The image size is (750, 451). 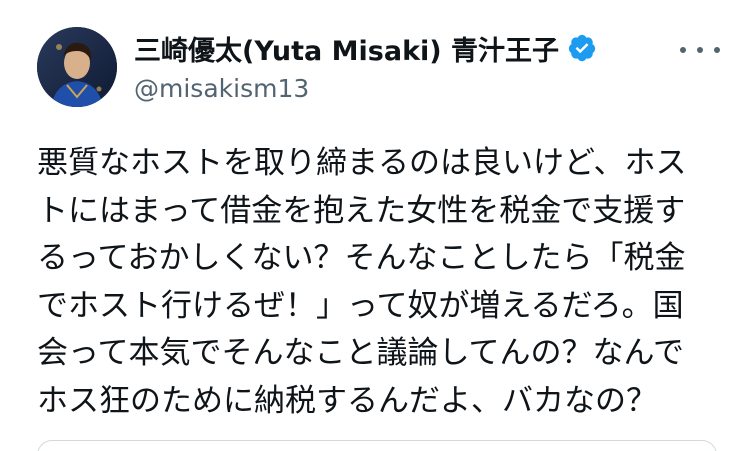 I want to click on author-name-row: 三崎優太(Yuta Misaki) 青汁王子, so click(x=407, y=48).